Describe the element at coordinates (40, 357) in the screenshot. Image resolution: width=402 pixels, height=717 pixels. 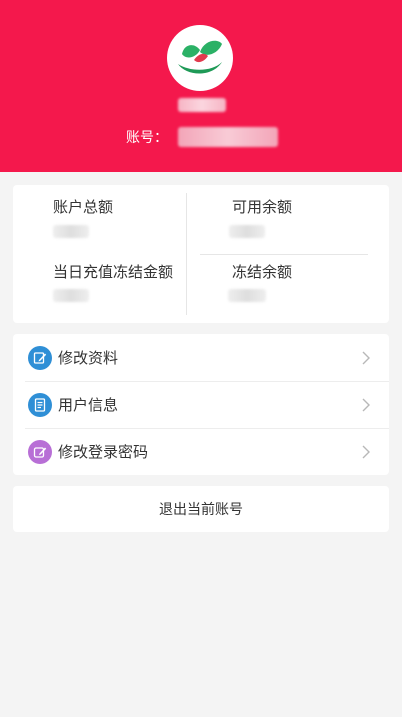
I see `edit-icon` at that location.